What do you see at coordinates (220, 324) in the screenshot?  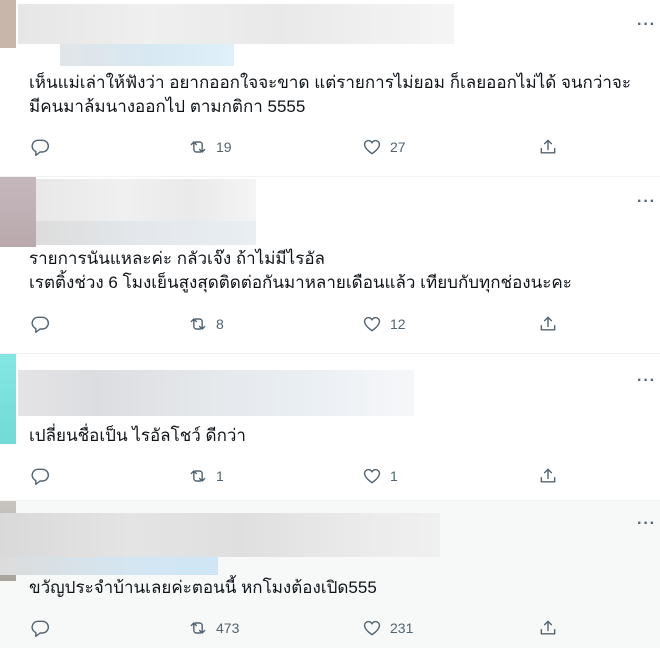 I see `retweet-count: 8` at bounding box center [220, 324].